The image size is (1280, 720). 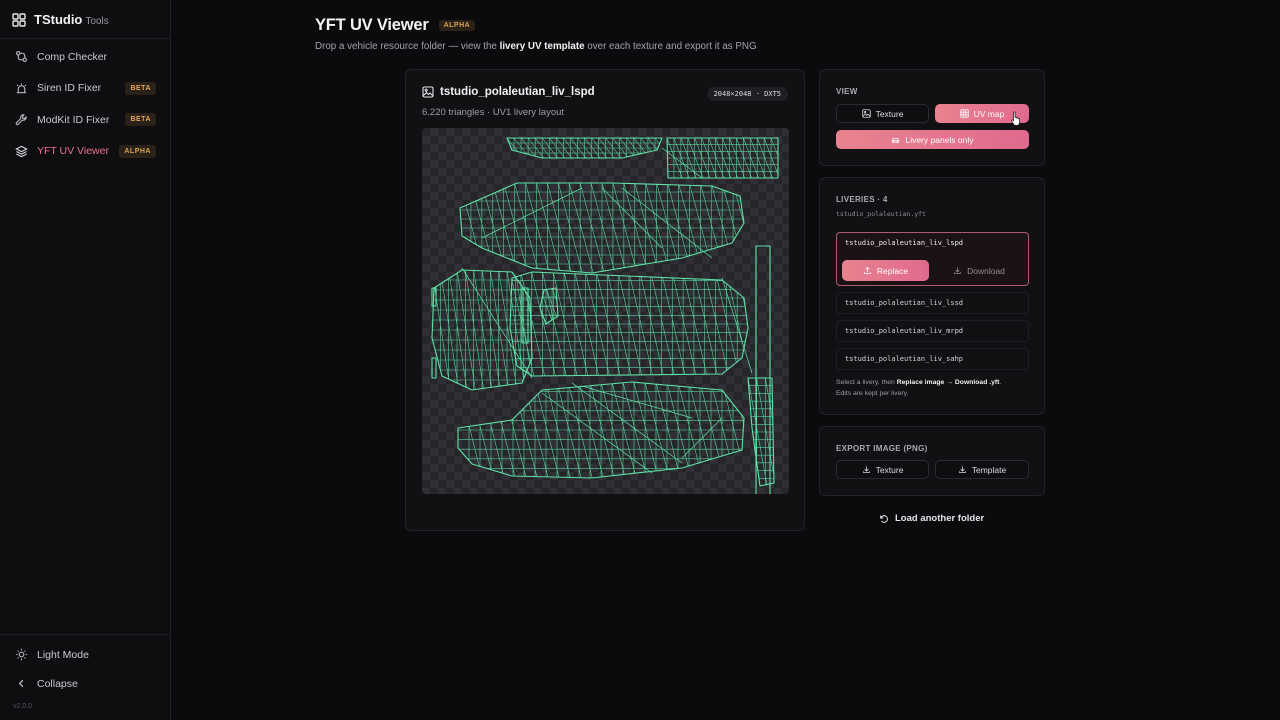 What do you see at coordinates (19, 20) in the screenshot?
I see `grid-logo-icon` at bounding box center [19, 20].